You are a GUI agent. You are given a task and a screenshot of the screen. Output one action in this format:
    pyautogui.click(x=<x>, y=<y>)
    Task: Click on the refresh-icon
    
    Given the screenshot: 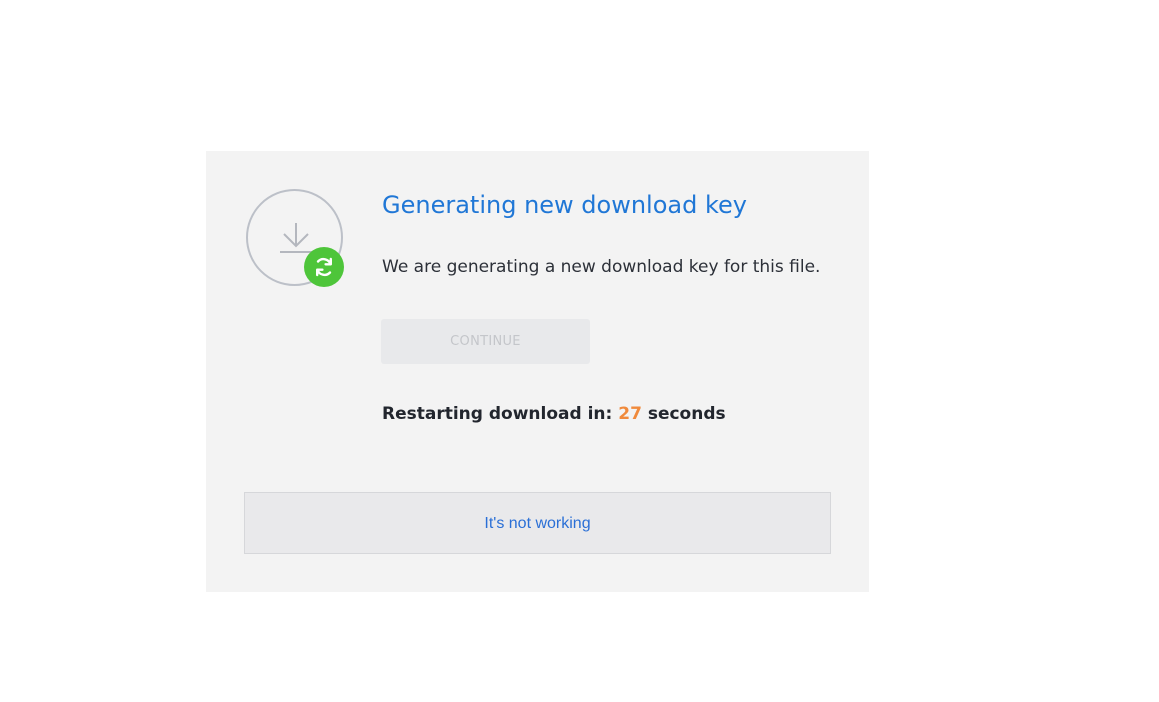 What is the action you would take?
    pyautogui.click(x=323, y=267)
    